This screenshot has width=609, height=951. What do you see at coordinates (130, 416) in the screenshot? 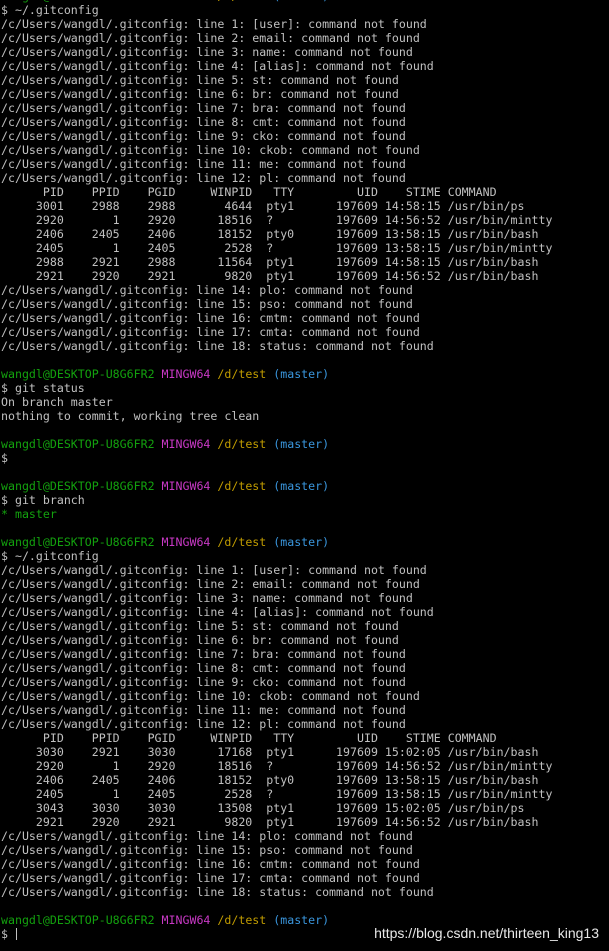
I see `output-line: nothing to commit, working tree clean` at bounding box center [130, 416].